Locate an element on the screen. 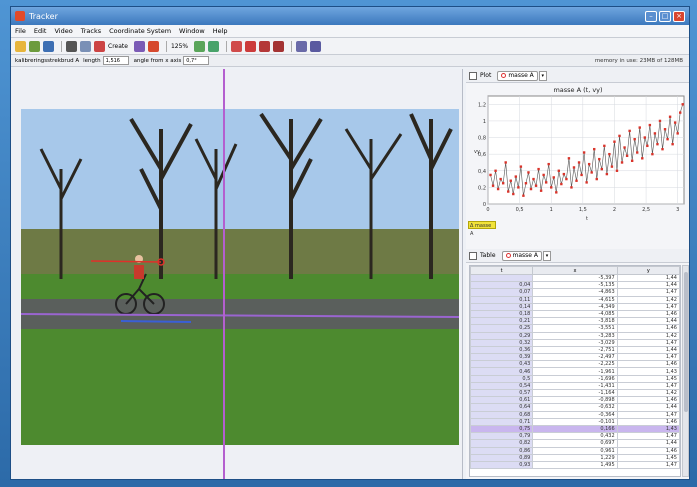  menu-coordinate-system: Coordinate System is located at coordinates (140, 31).